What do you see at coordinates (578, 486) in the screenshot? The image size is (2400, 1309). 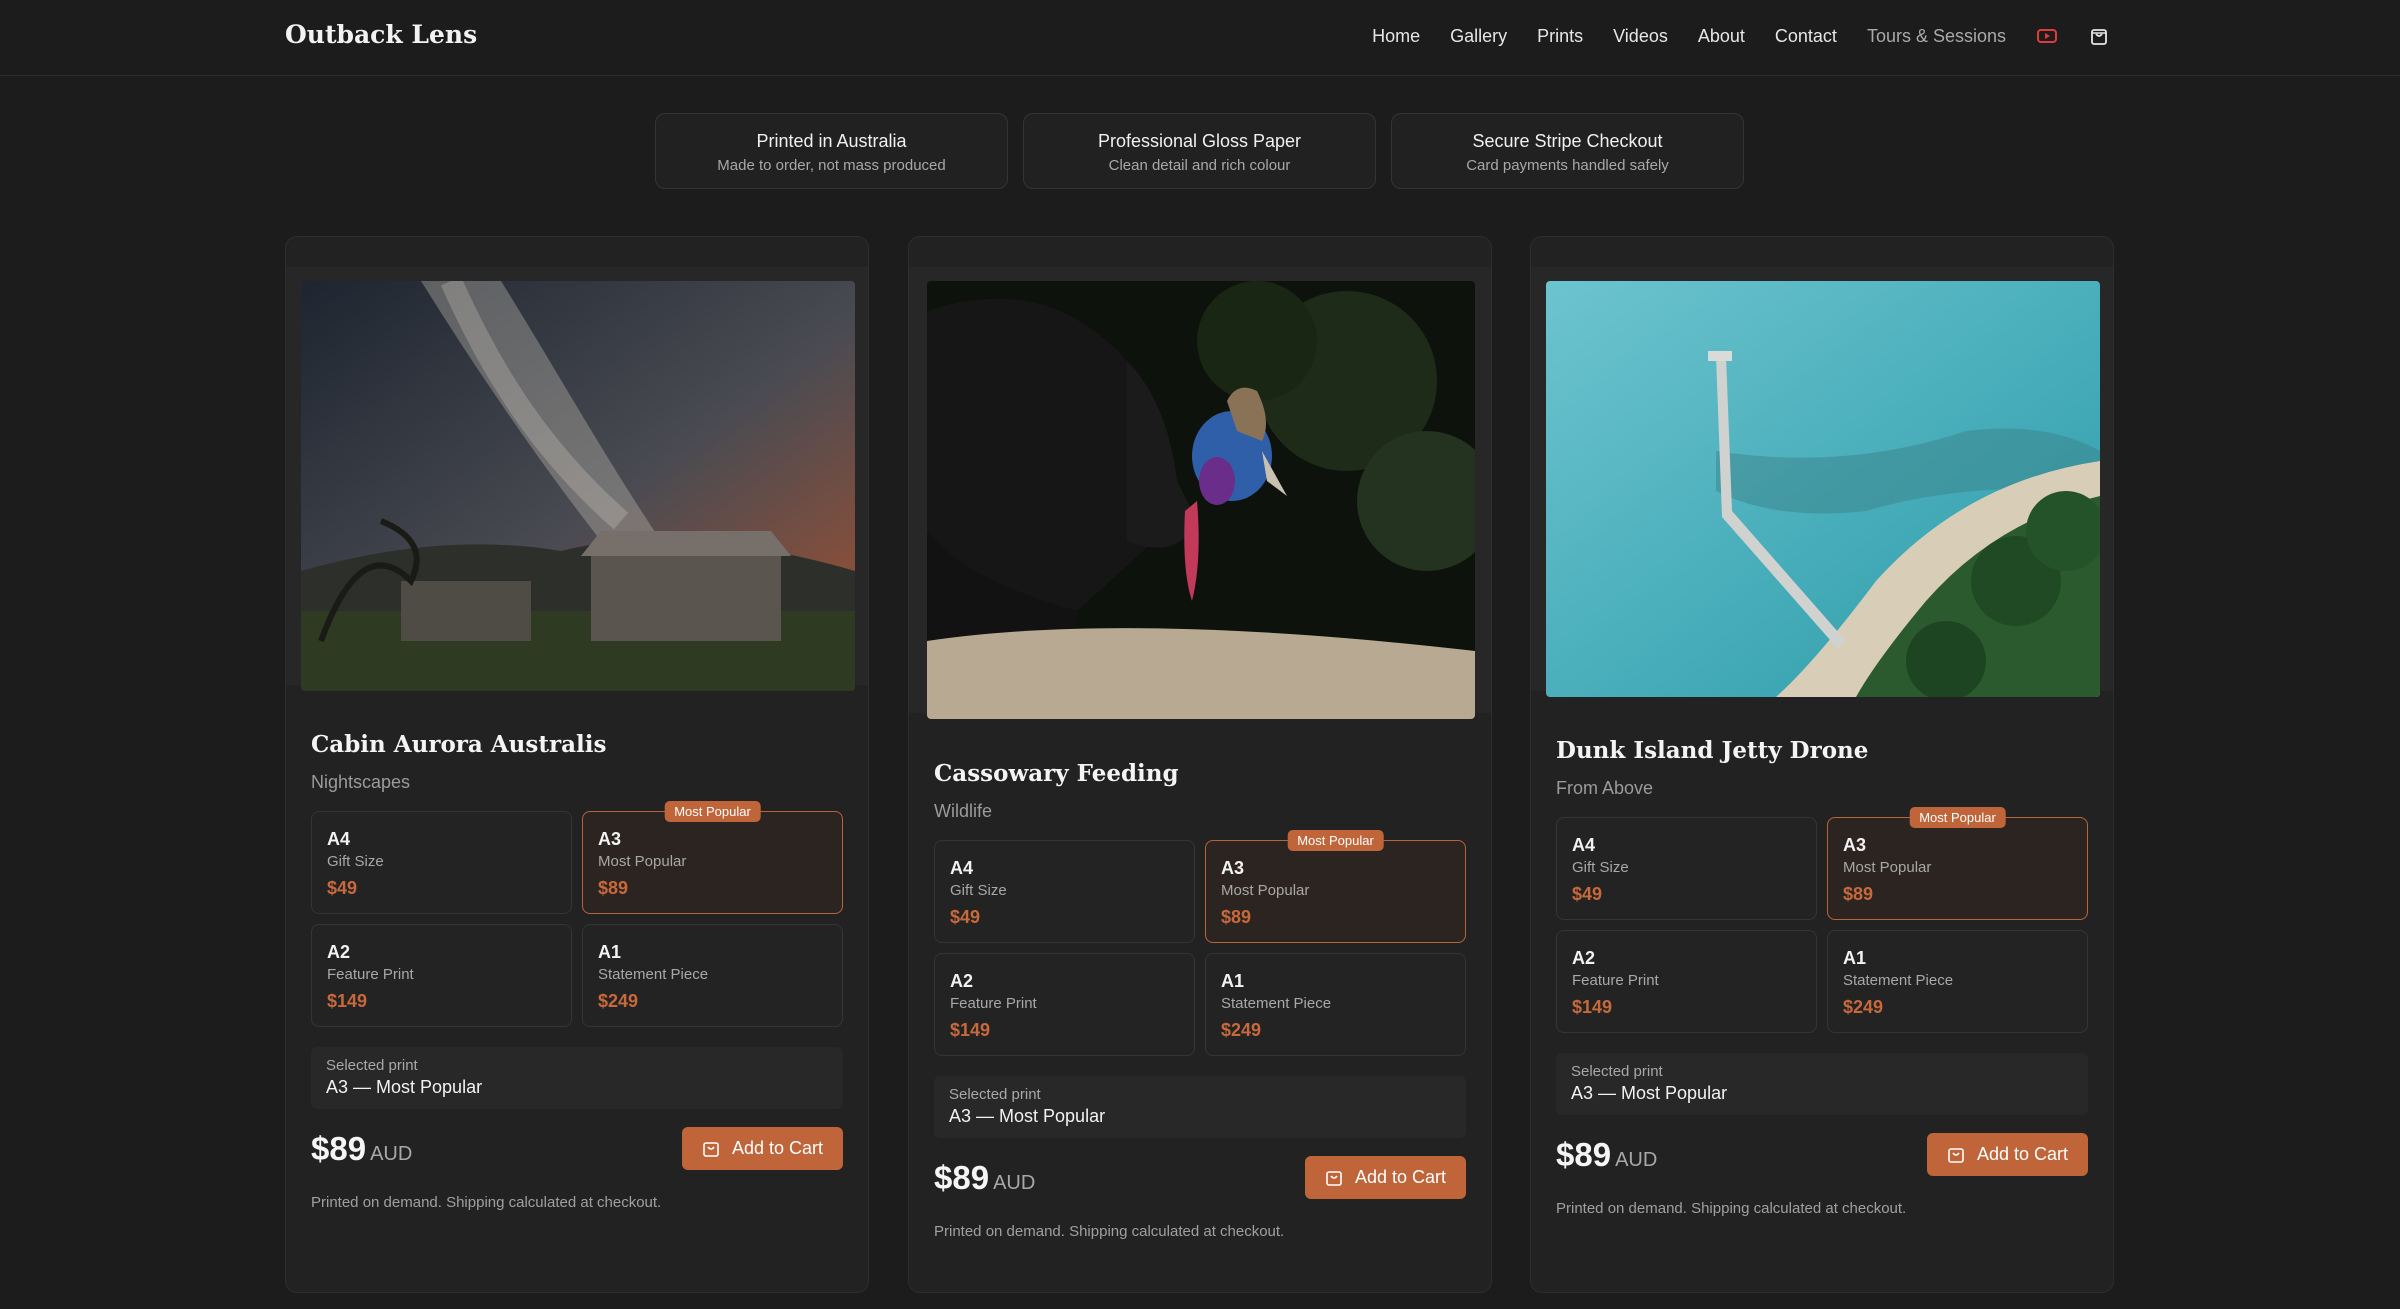 I see `product-image-cabin-aurora` at bounding box center [578, 486].